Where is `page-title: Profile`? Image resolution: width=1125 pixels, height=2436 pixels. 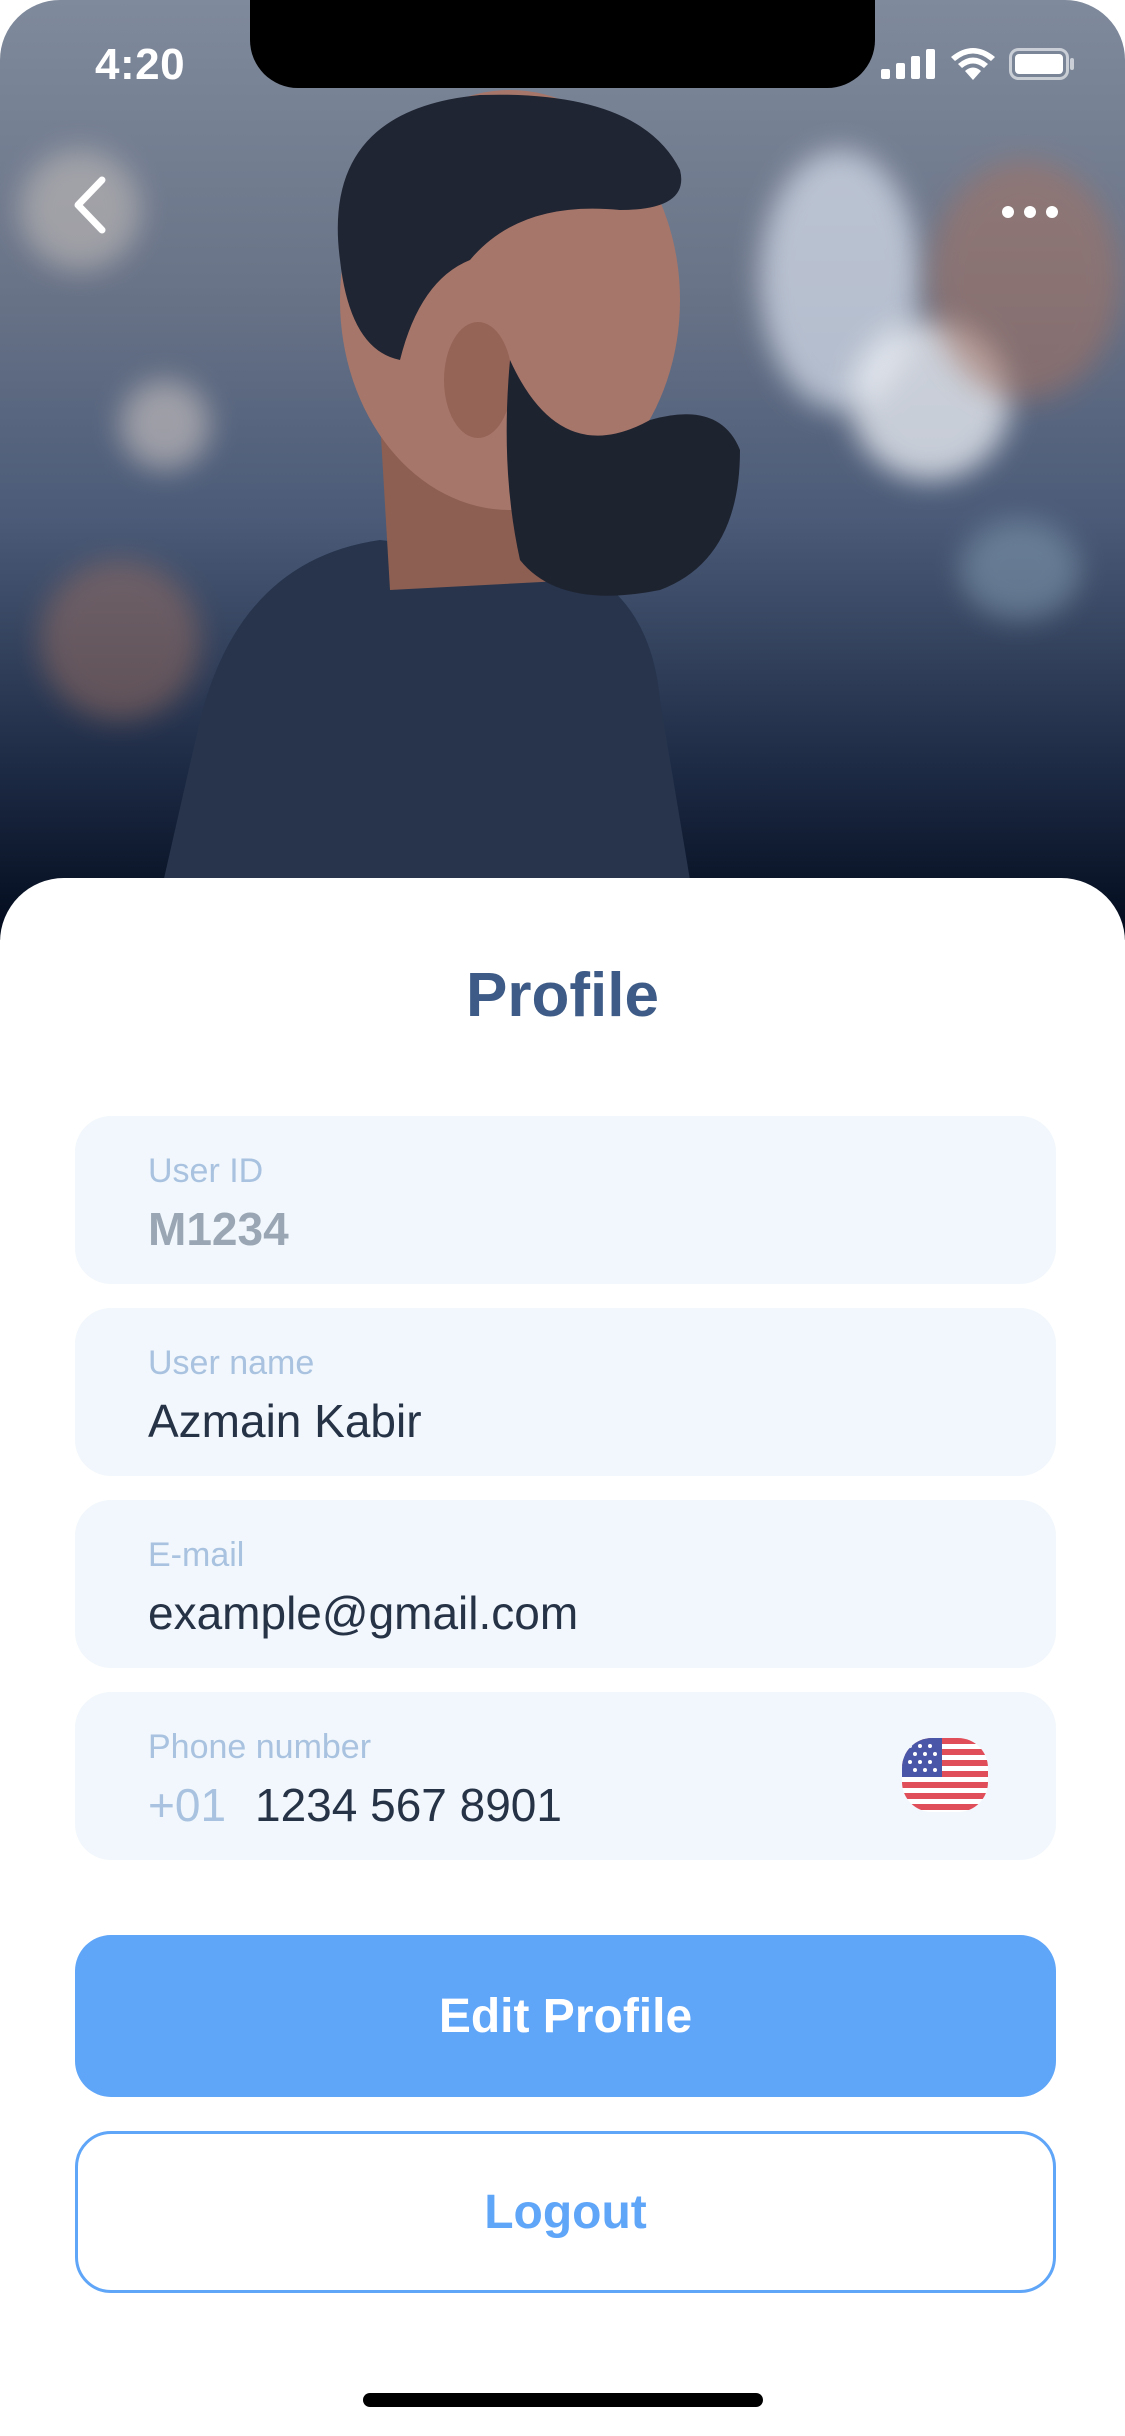 page-title: Profile is located at coordinates (562, 995).